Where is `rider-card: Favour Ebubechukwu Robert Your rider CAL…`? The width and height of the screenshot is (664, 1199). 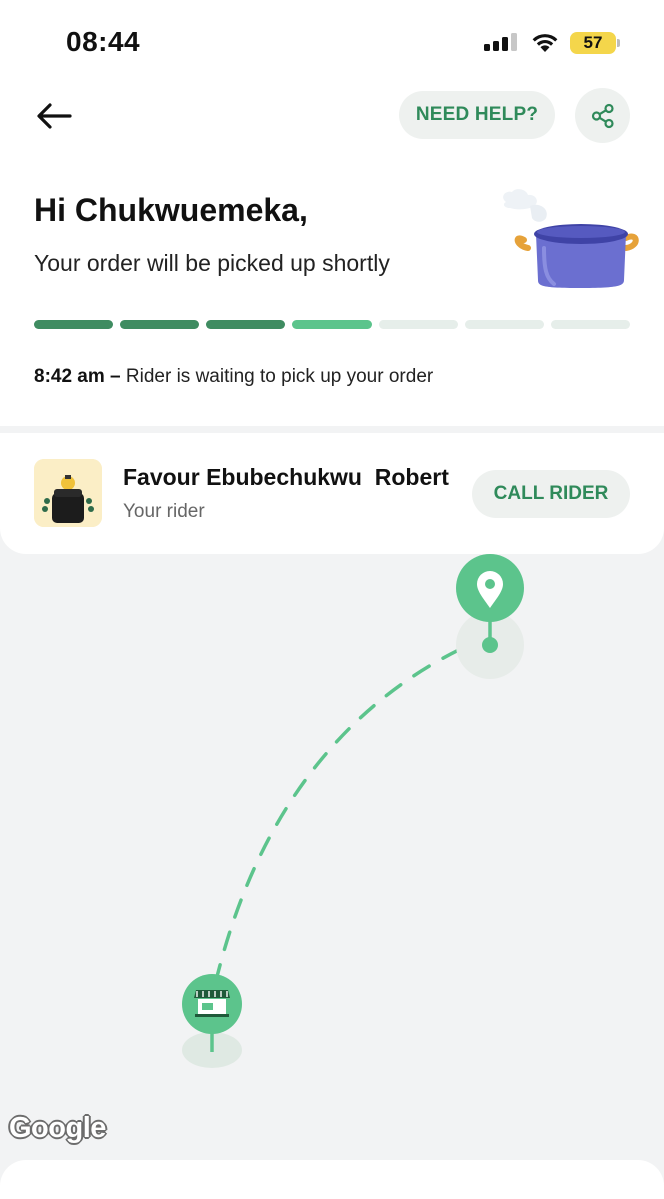 rider-card: Favour Ebubechukwu Robert Your rider CAL… is located at coordinates (332, 493).